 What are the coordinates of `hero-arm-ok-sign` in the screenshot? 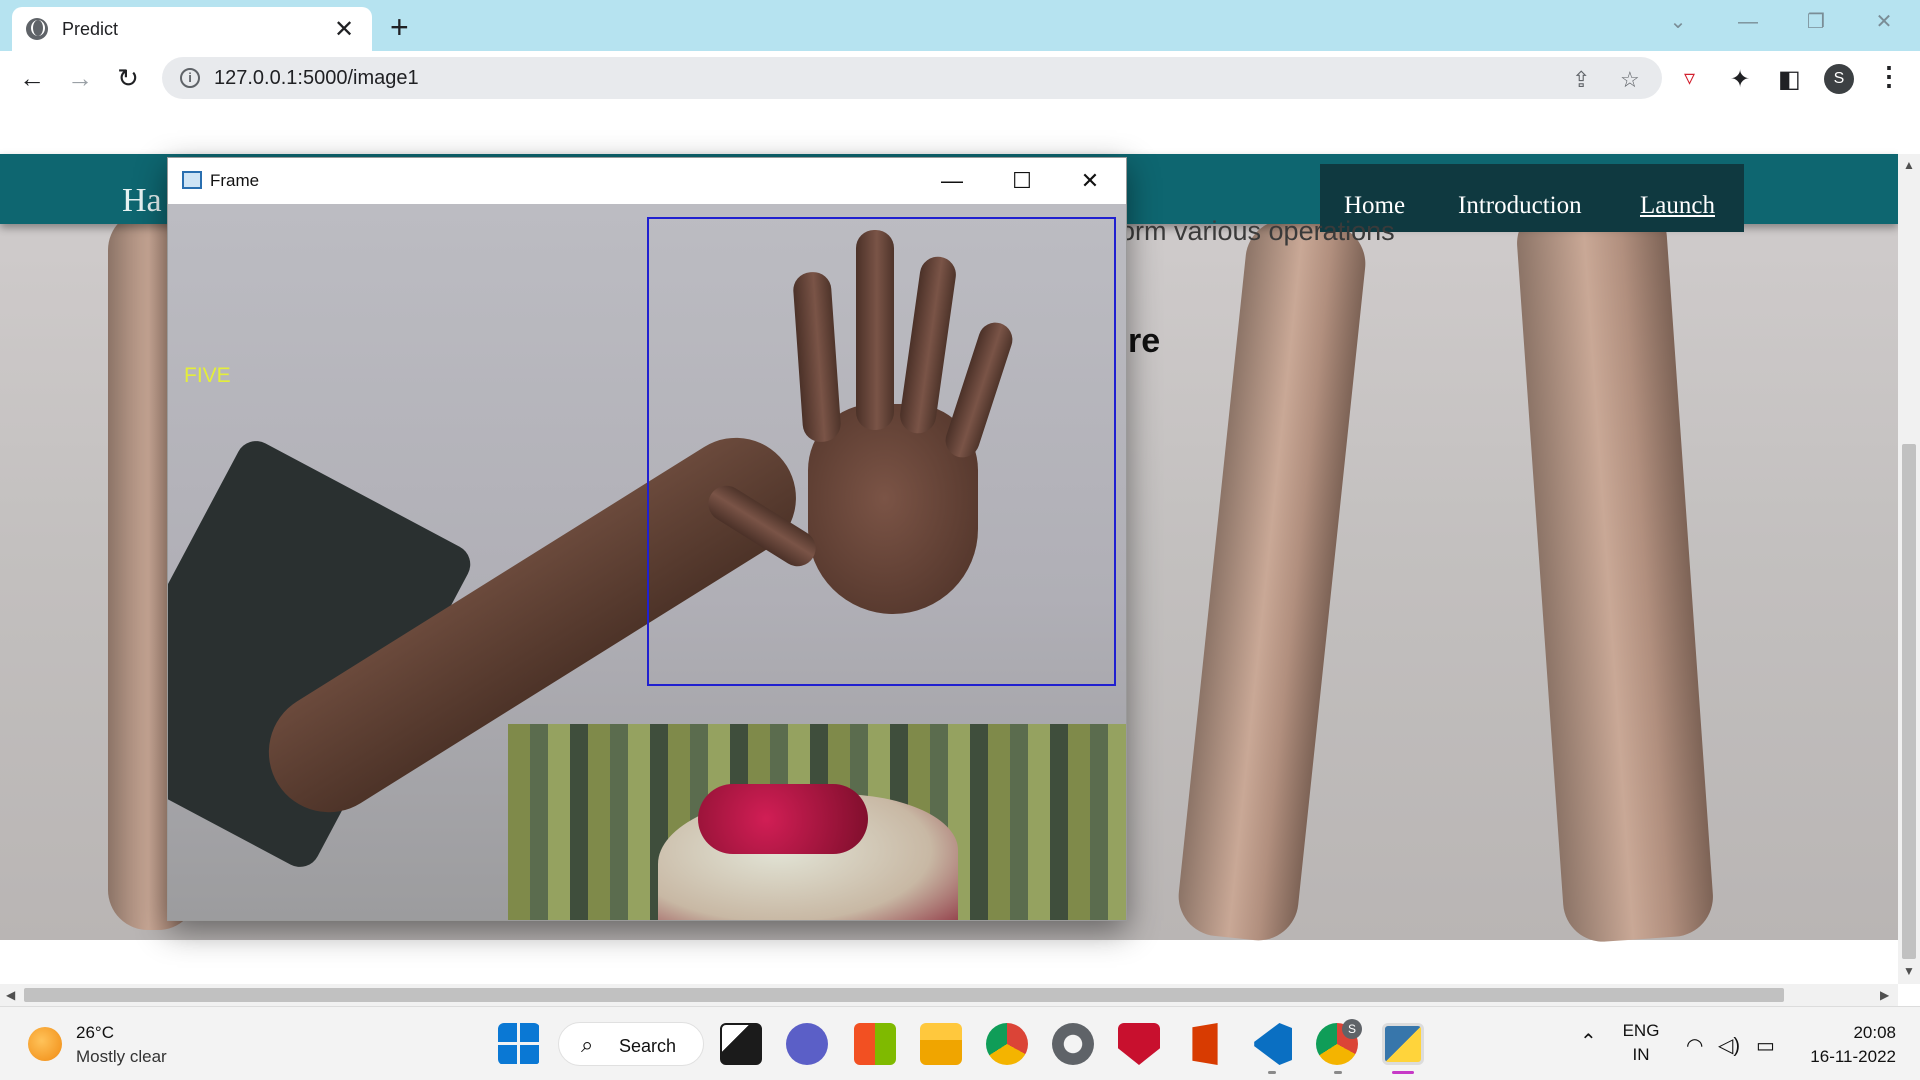 It's located at (1272, 580).